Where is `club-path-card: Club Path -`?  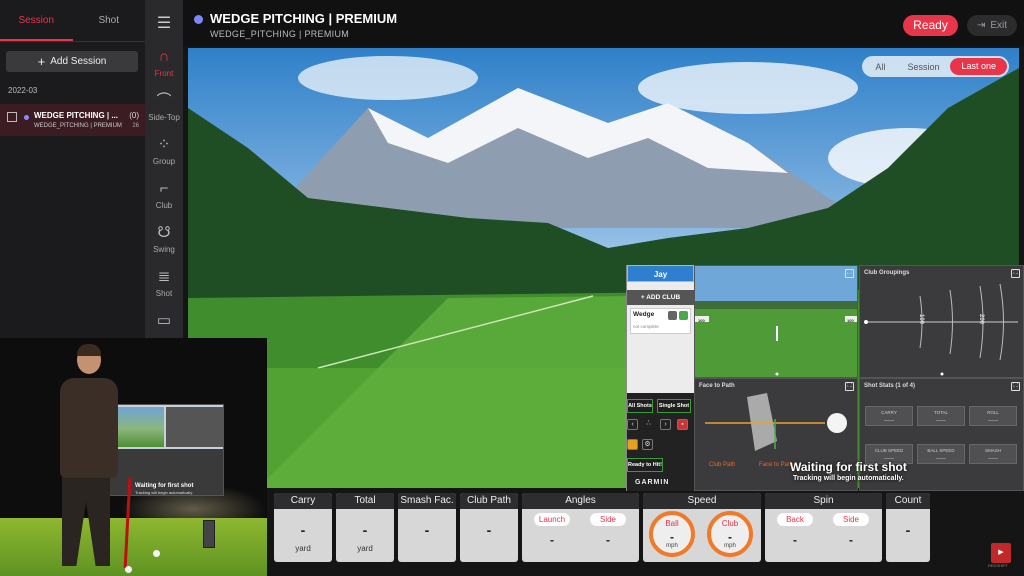 club-path-card: Club Path - is located at coordinates (489, 527).